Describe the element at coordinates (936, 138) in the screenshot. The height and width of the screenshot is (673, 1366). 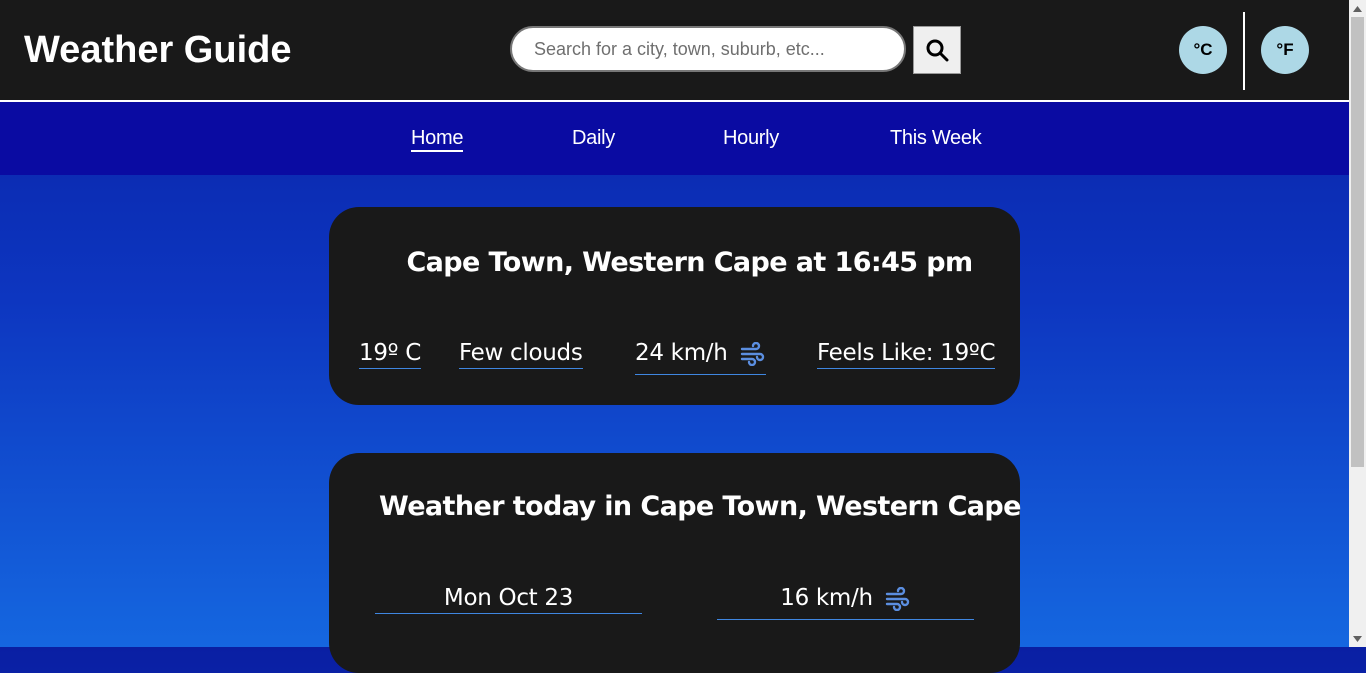
I see `nav-this-week: This Week` at that location.